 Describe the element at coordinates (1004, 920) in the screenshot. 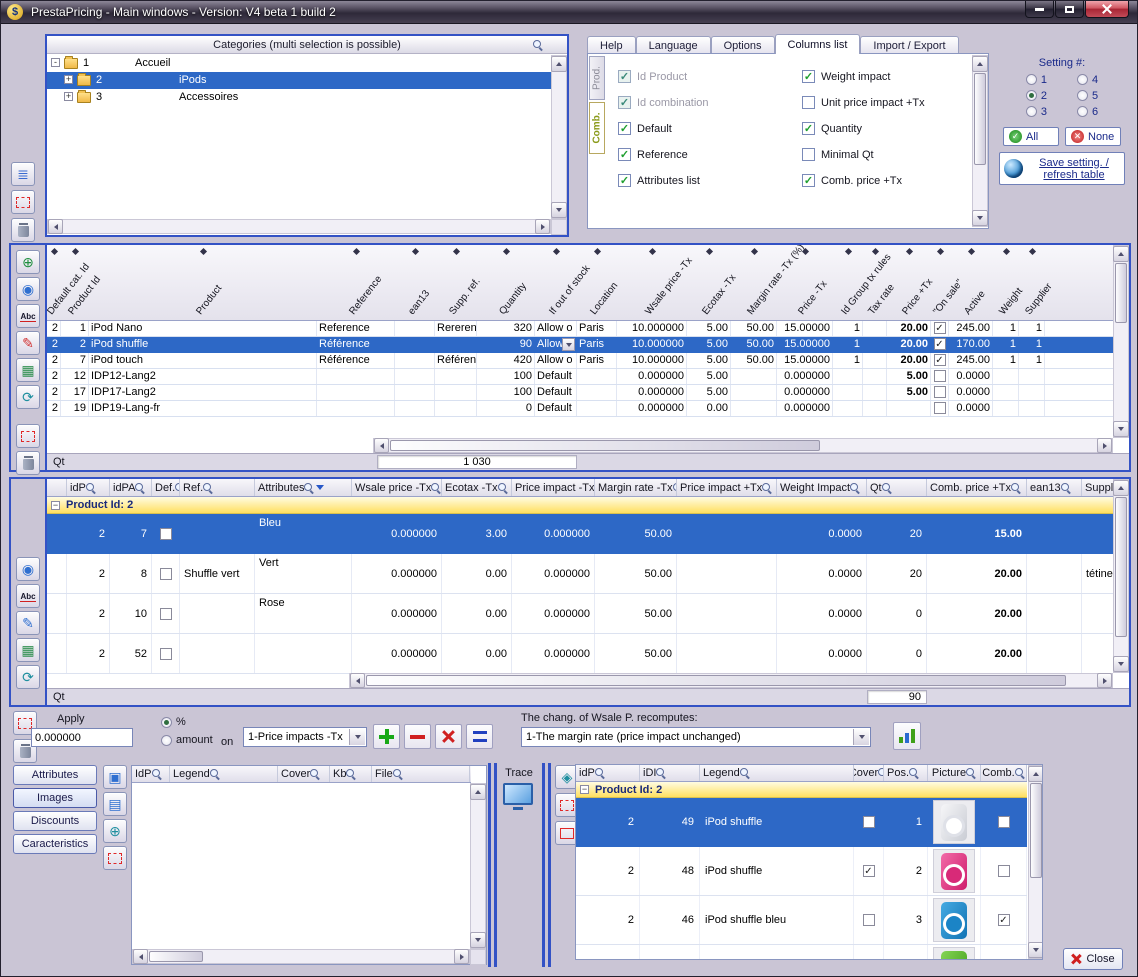

I see `grid-cell: ✓` at that location.